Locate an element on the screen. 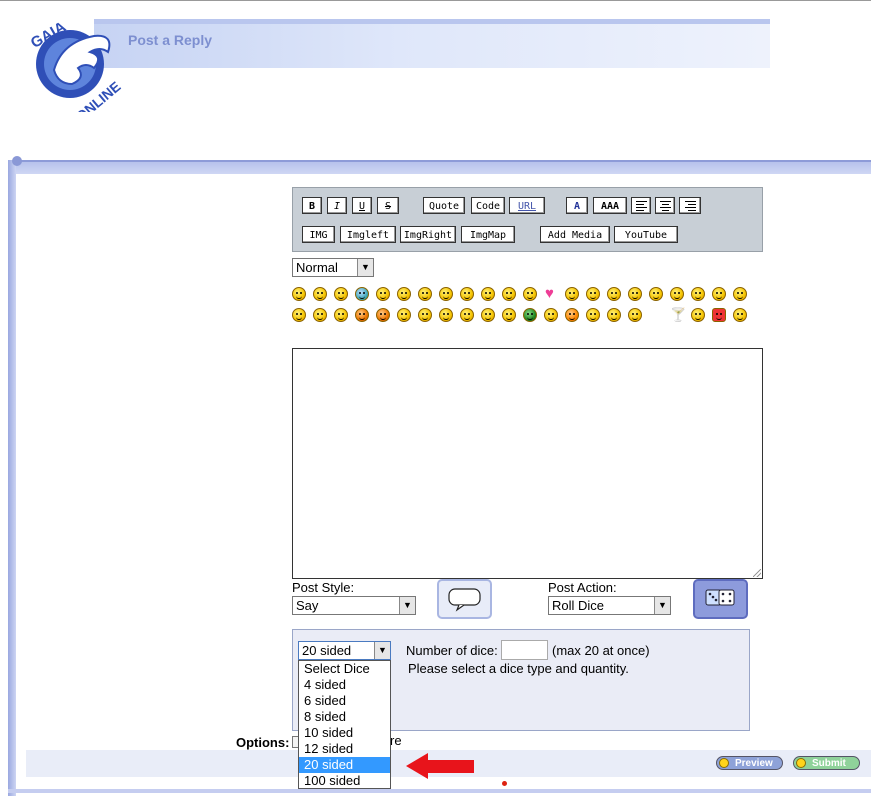  roll-dice-button is located at coordinates (720, 599).